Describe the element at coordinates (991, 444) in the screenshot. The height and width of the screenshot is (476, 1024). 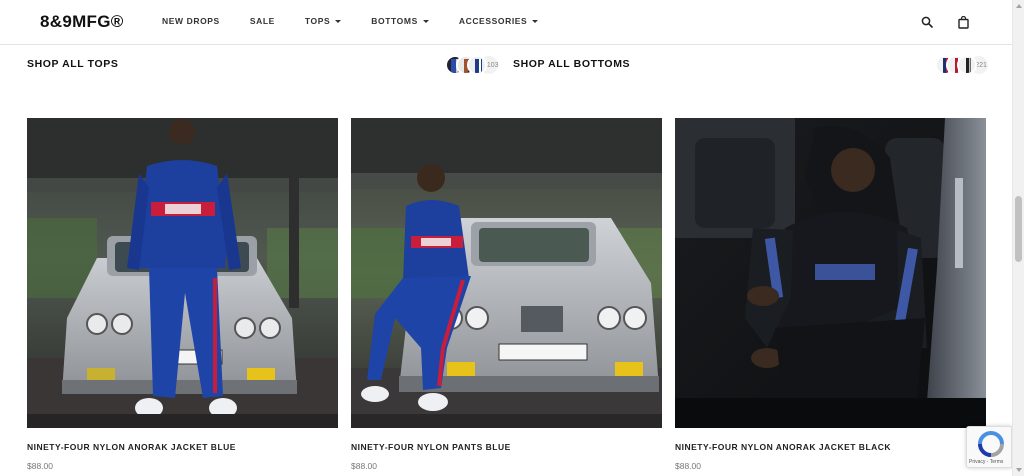
I see `recaptcha-icon` at that location.